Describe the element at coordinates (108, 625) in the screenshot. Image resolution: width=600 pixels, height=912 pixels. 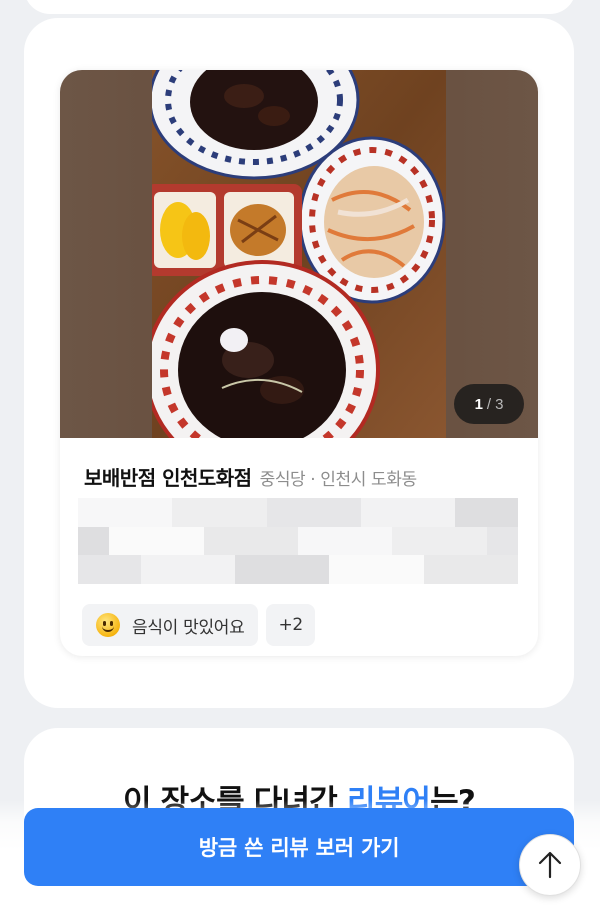
I see `smiling-face-icon` at that location.